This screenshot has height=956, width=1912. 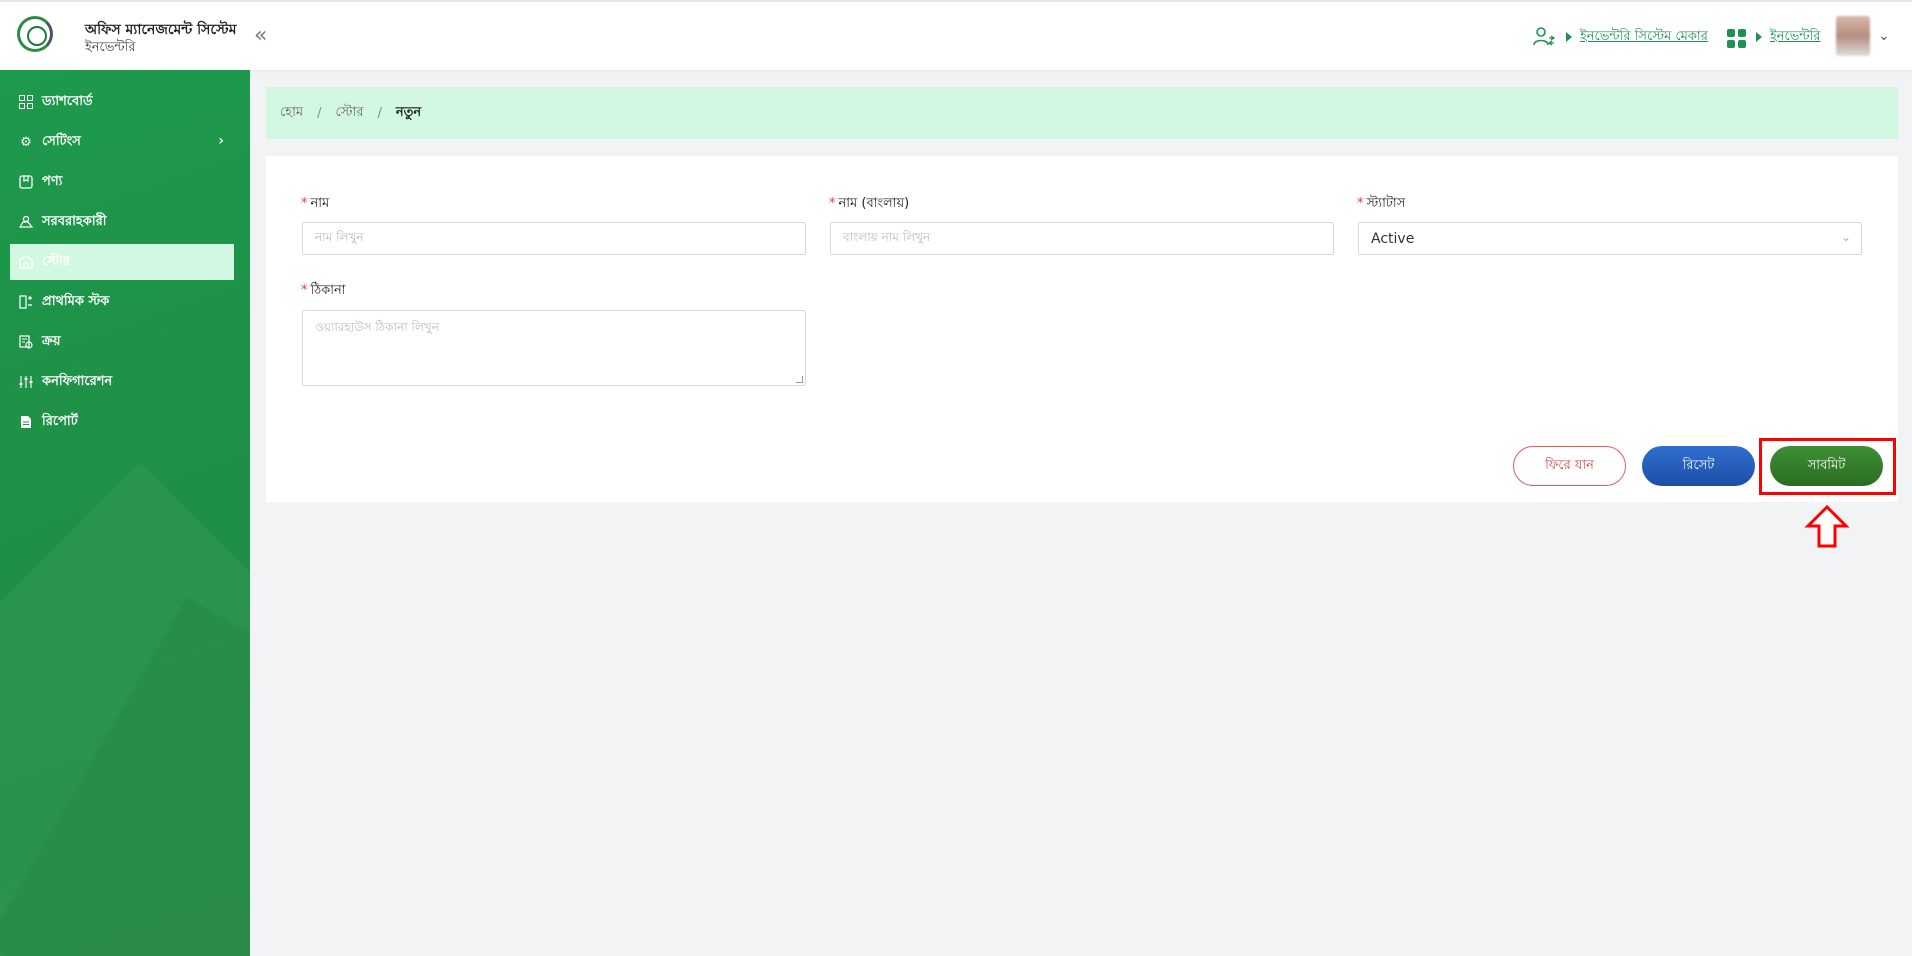 What do you see at coordinates (339, 236) in the screenshot?
I see `name-placeholder: নাম লিখুন` at bounding box center [339, 236].